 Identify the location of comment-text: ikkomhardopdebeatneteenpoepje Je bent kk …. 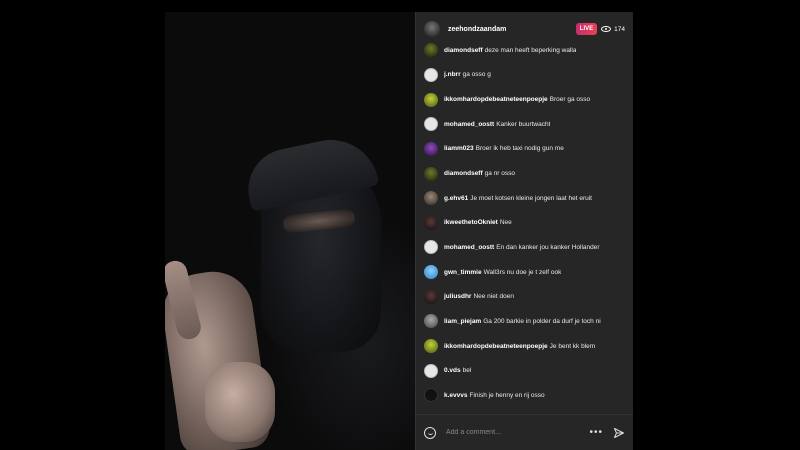
(519, 346).